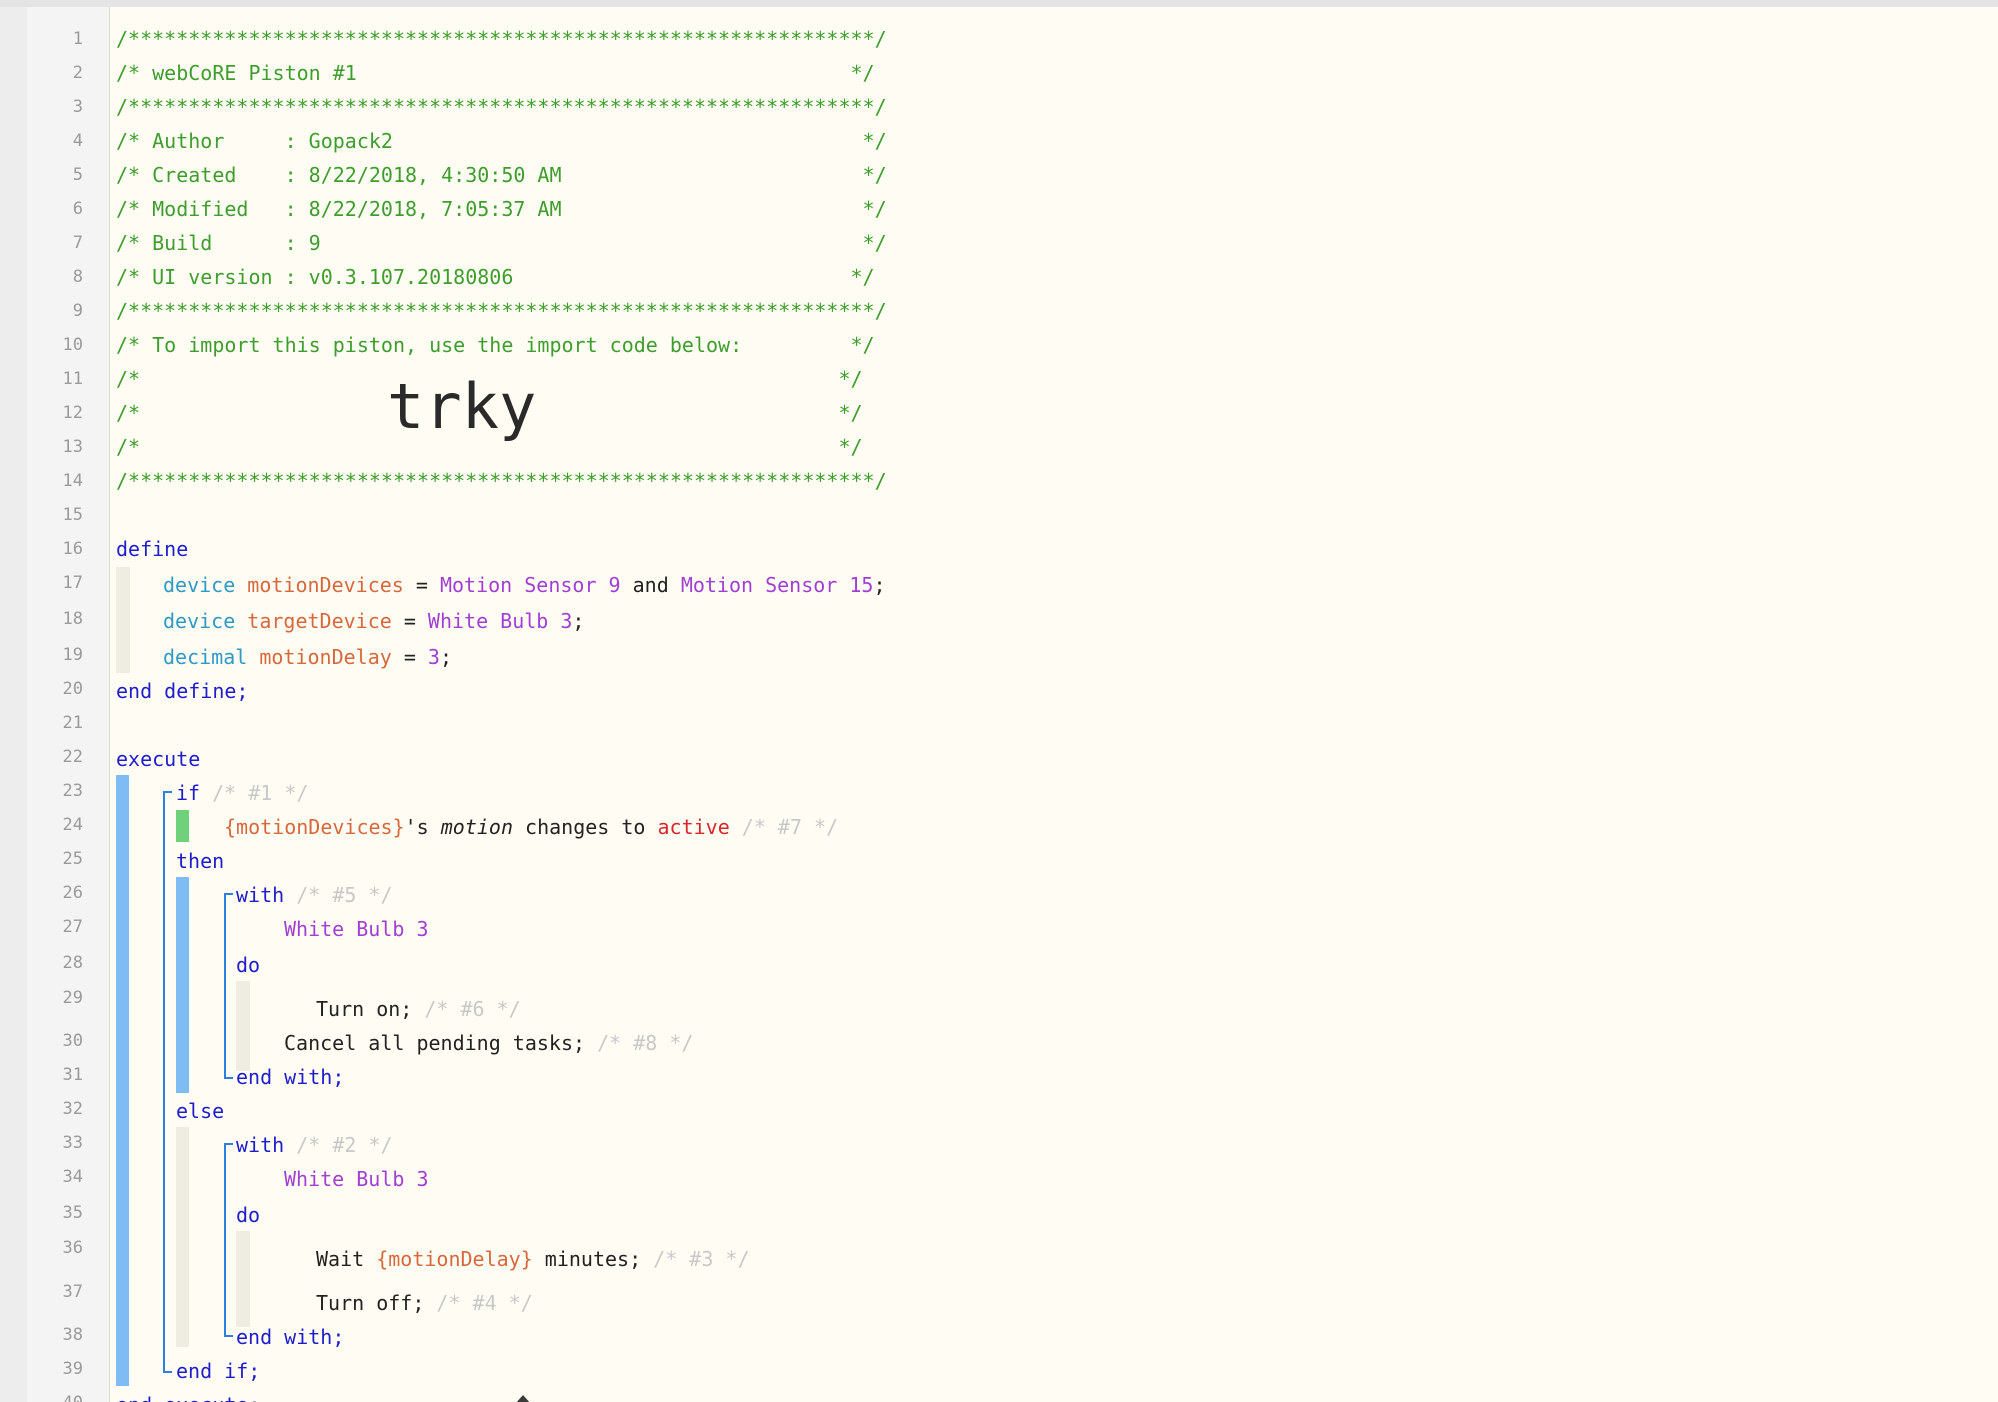 The width and height of the screenshot is (1998, 1402). What do you see at coordinates (122, 1080) in the screenshot?
I see `execute-block-bar` at bounding box center [122, 1080].